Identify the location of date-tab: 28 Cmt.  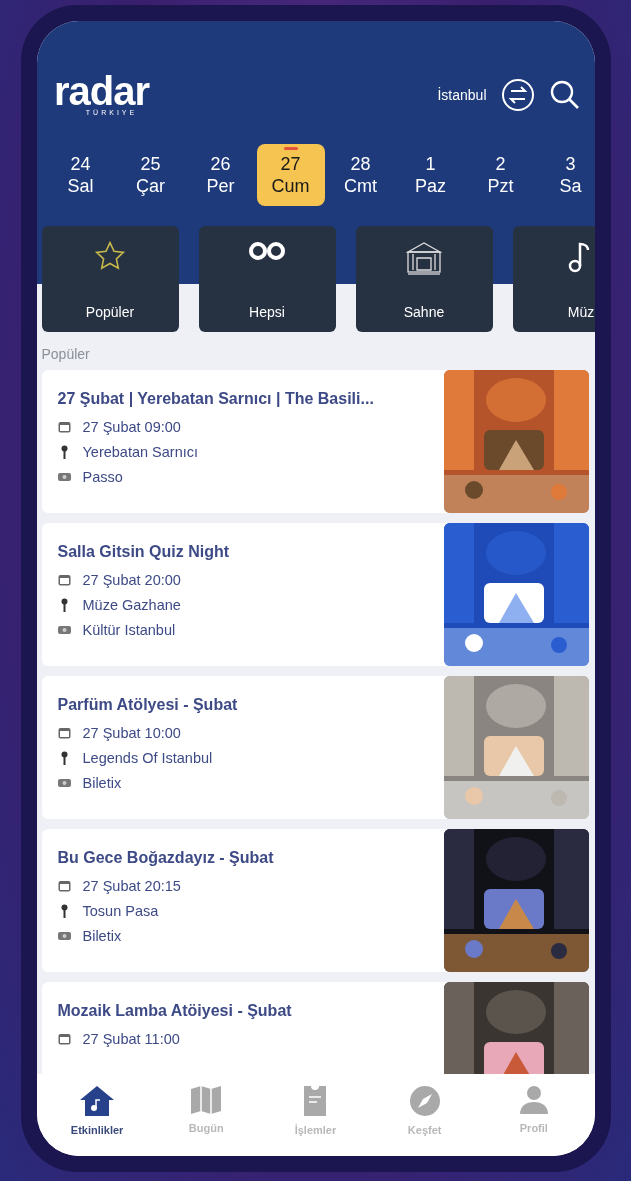
(360, 175).